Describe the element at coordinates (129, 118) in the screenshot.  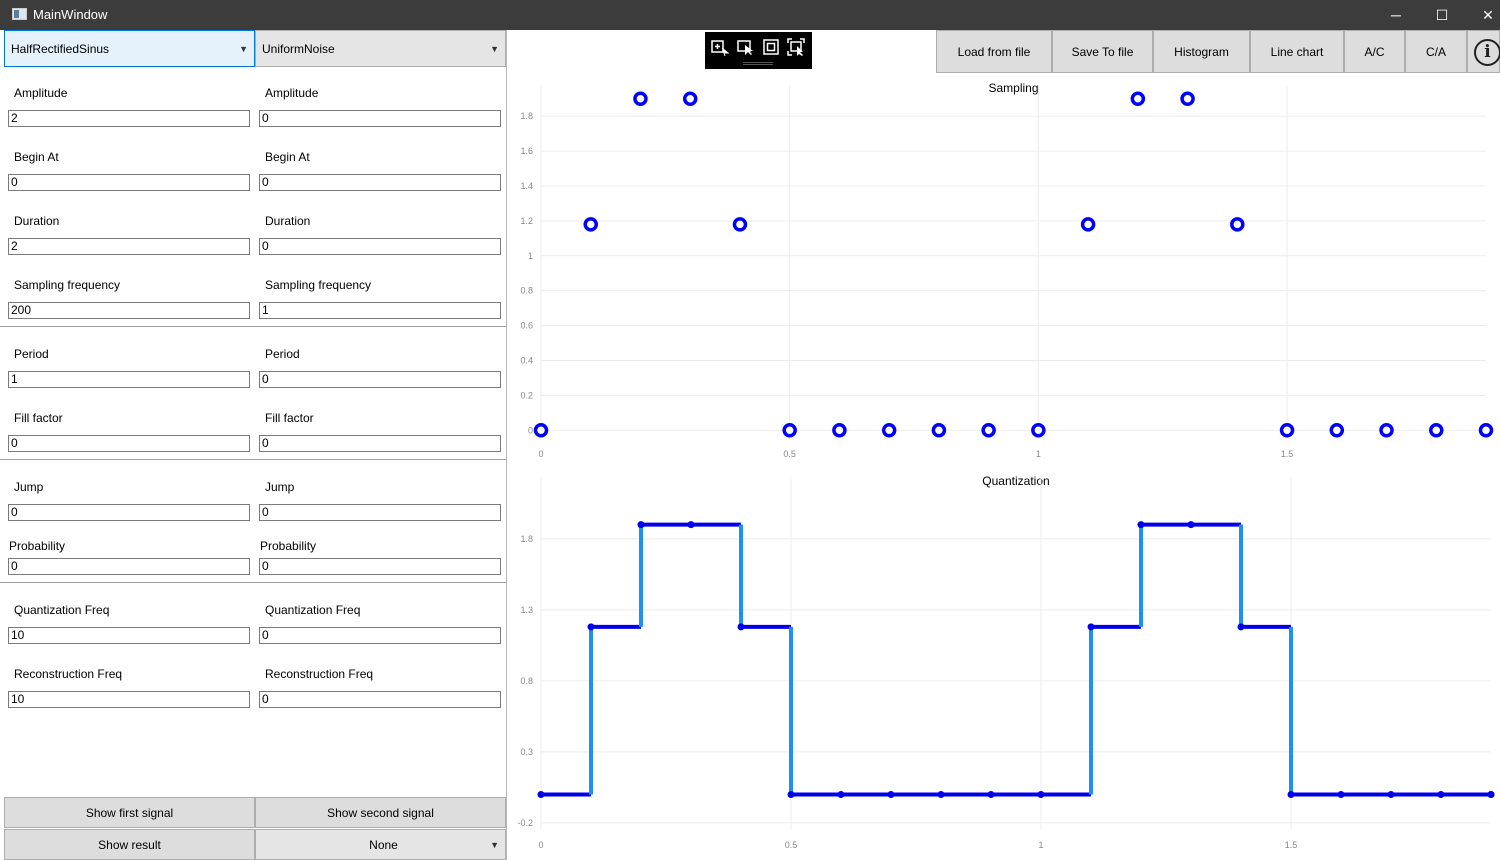
I see `amplitude-field-first: 2` at that location.